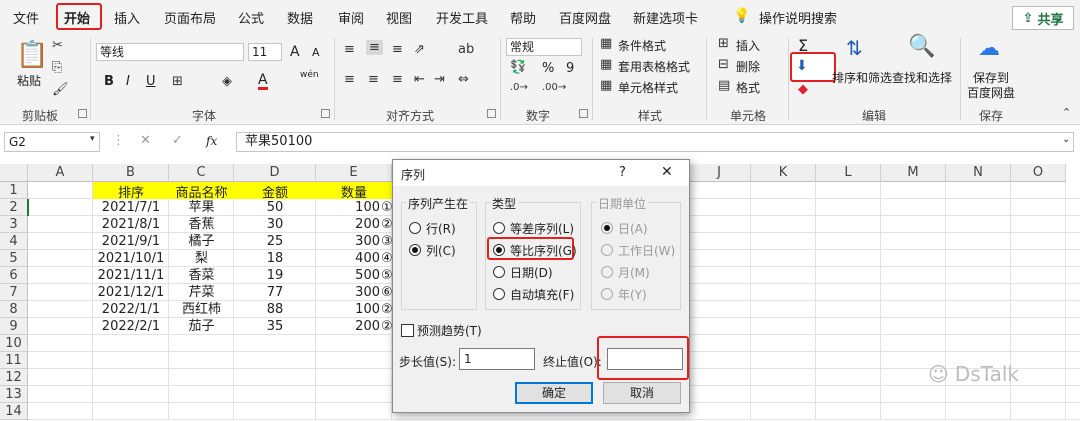  What do you see at coordinates (14, 360) in the screenshot?
I see `row-header: 11` at bounding box center [14, 360].